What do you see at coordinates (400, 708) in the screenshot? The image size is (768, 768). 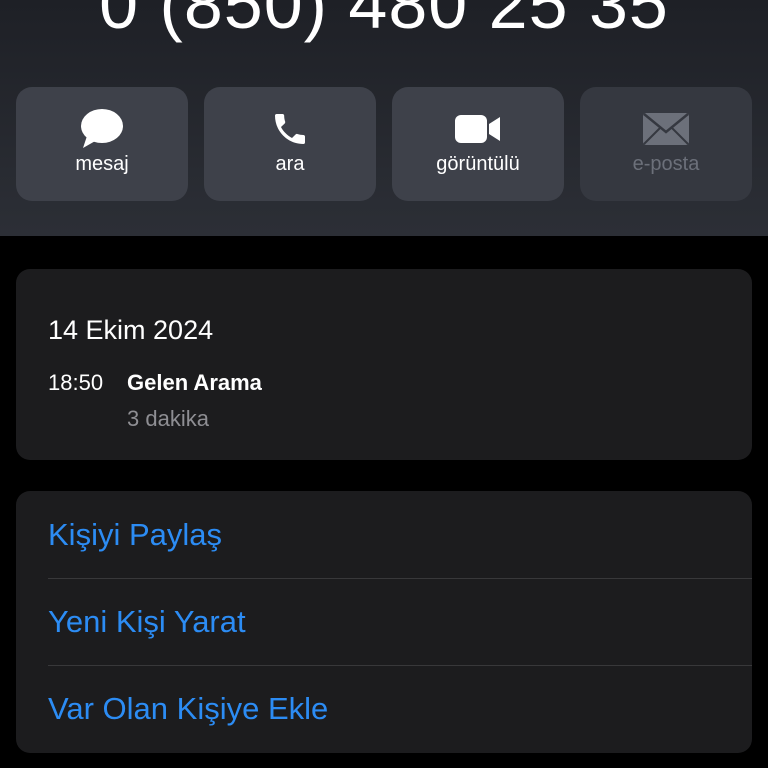 I see `add-to-existing-contact-item: Var Olan Kişiye Ekle` at bounding box center [400, 708].